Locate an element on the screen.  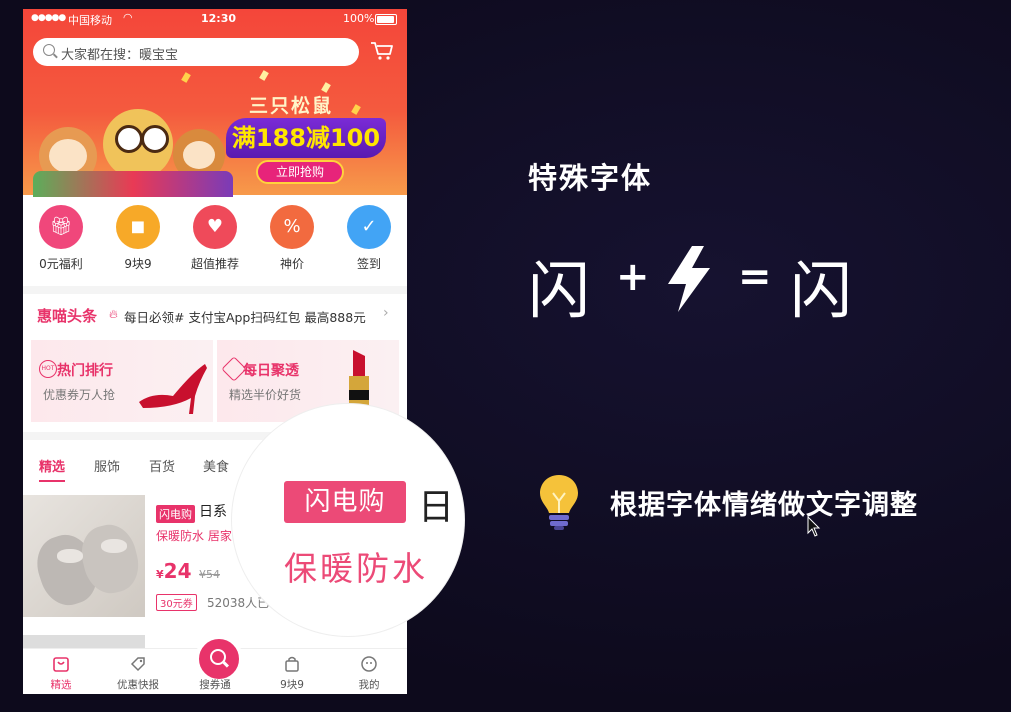
bag-icon: ◼ is located at coordinates (138, 226).